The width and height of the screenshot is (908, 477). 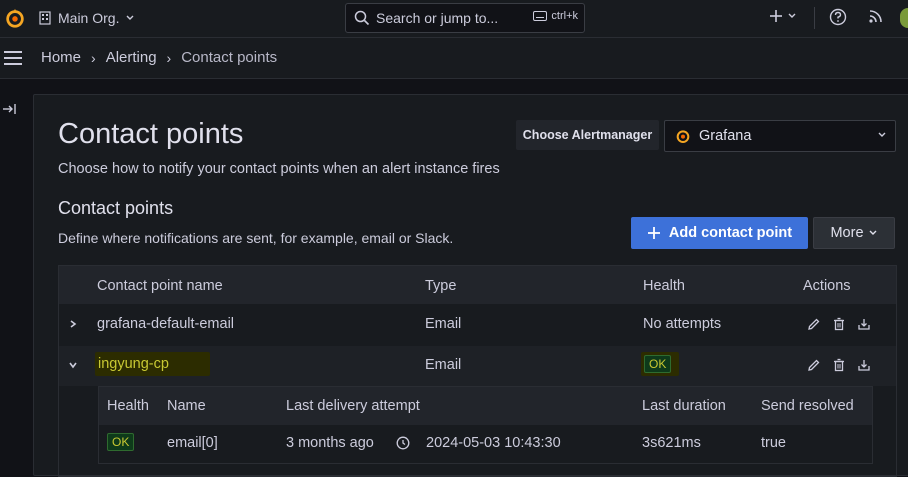 I want to click on rss-icon, so click(x=875, y=16).